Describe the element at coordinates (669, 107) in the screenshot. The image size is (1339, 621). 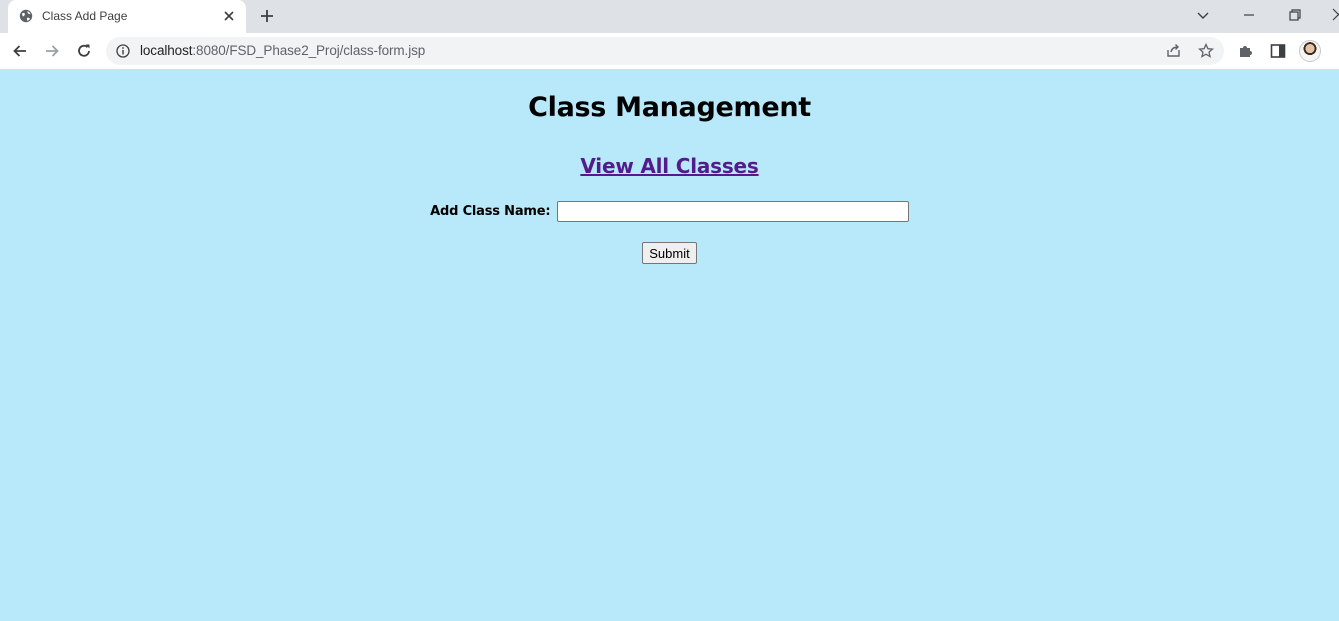
I see `page-title: Class Management` at that location.